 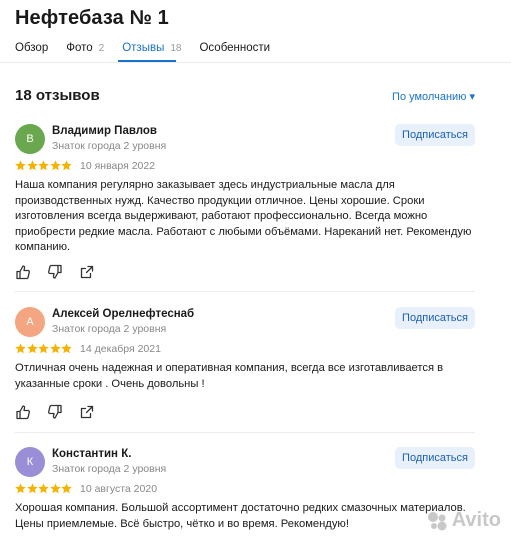 I want to click on review-date: 14 декабря 2021, so click(x=120, y=349).